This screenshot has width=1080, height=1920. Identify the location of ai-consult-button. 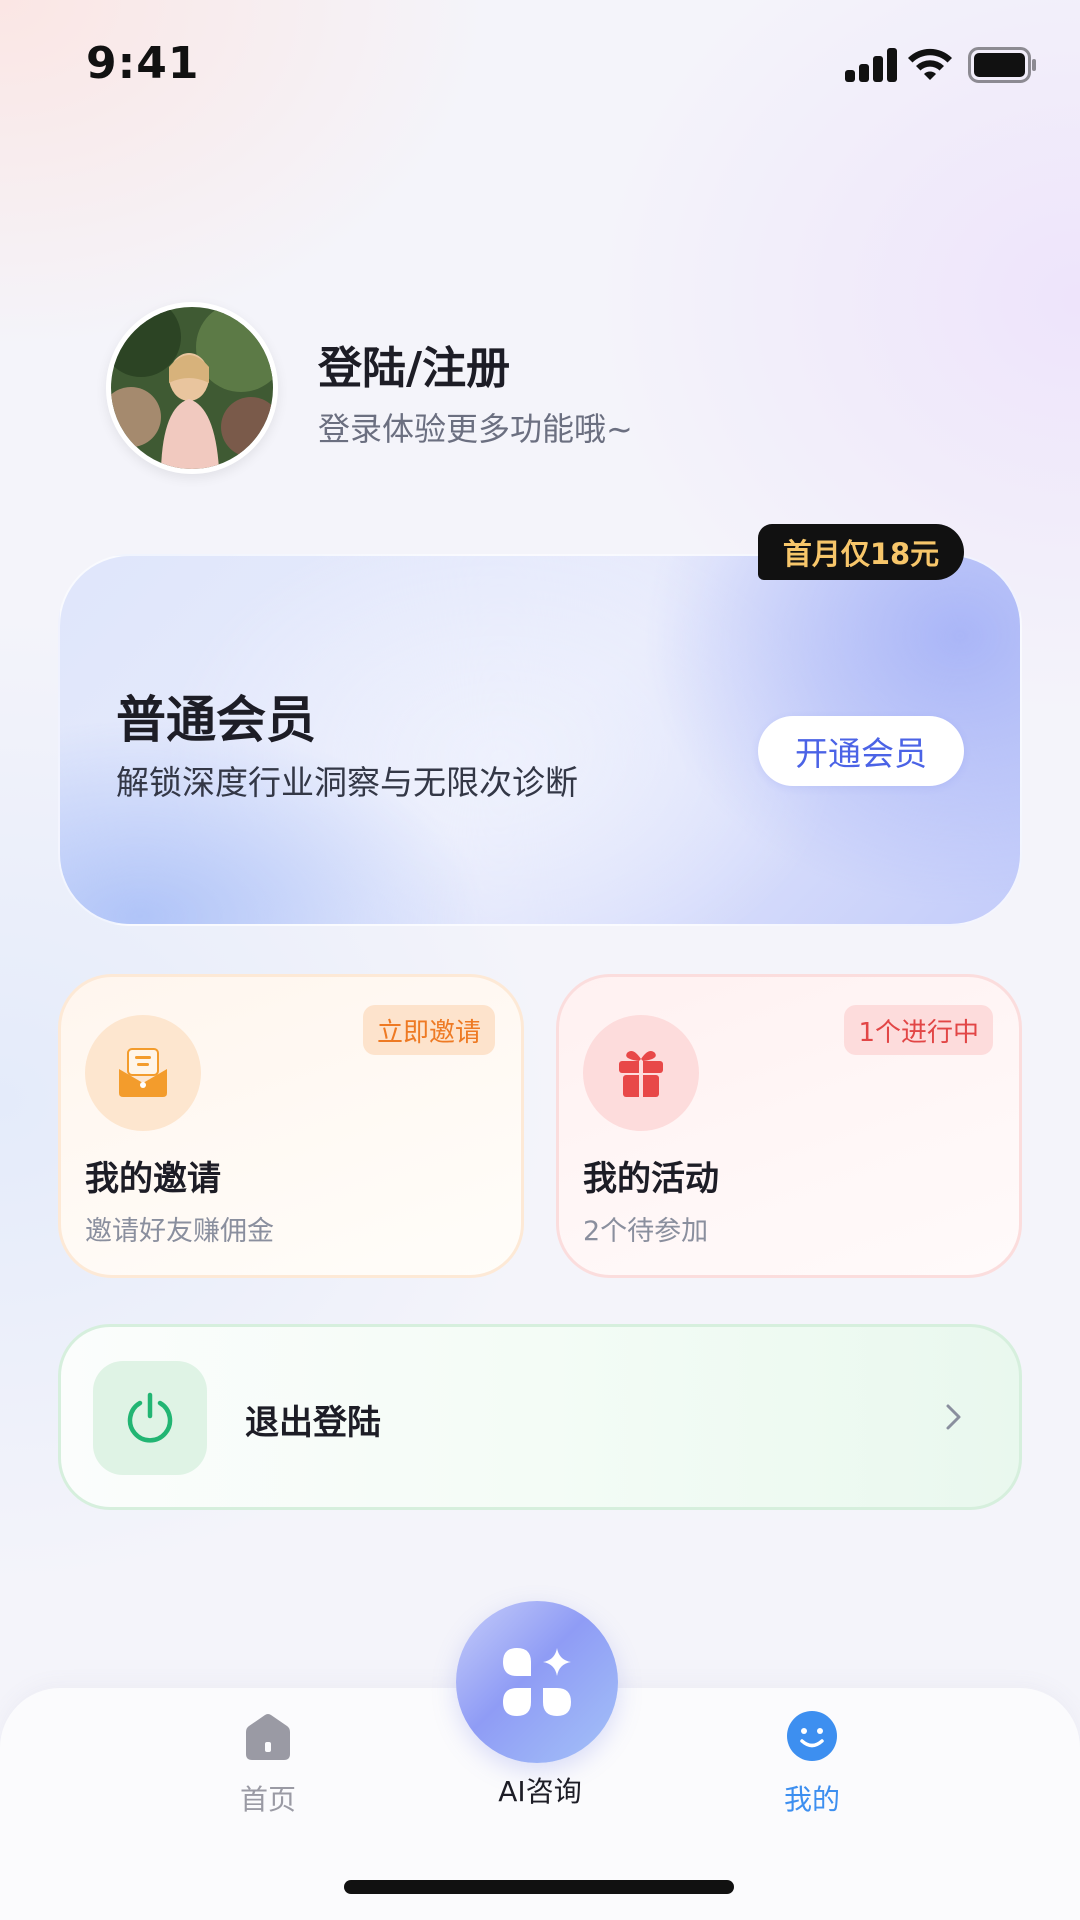
(537, 1682).